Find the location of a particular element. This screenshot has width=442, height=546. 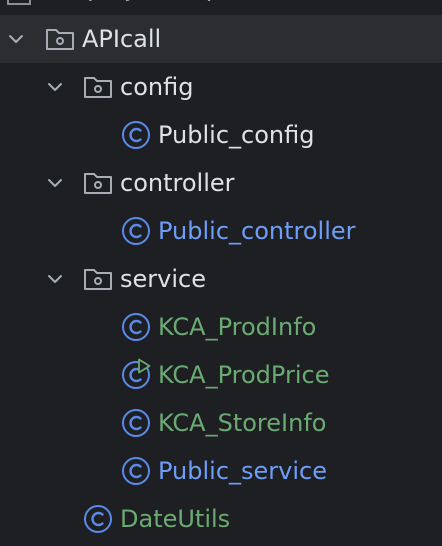

tree-item-label: DateUtils is located at coordinates (175, 519).